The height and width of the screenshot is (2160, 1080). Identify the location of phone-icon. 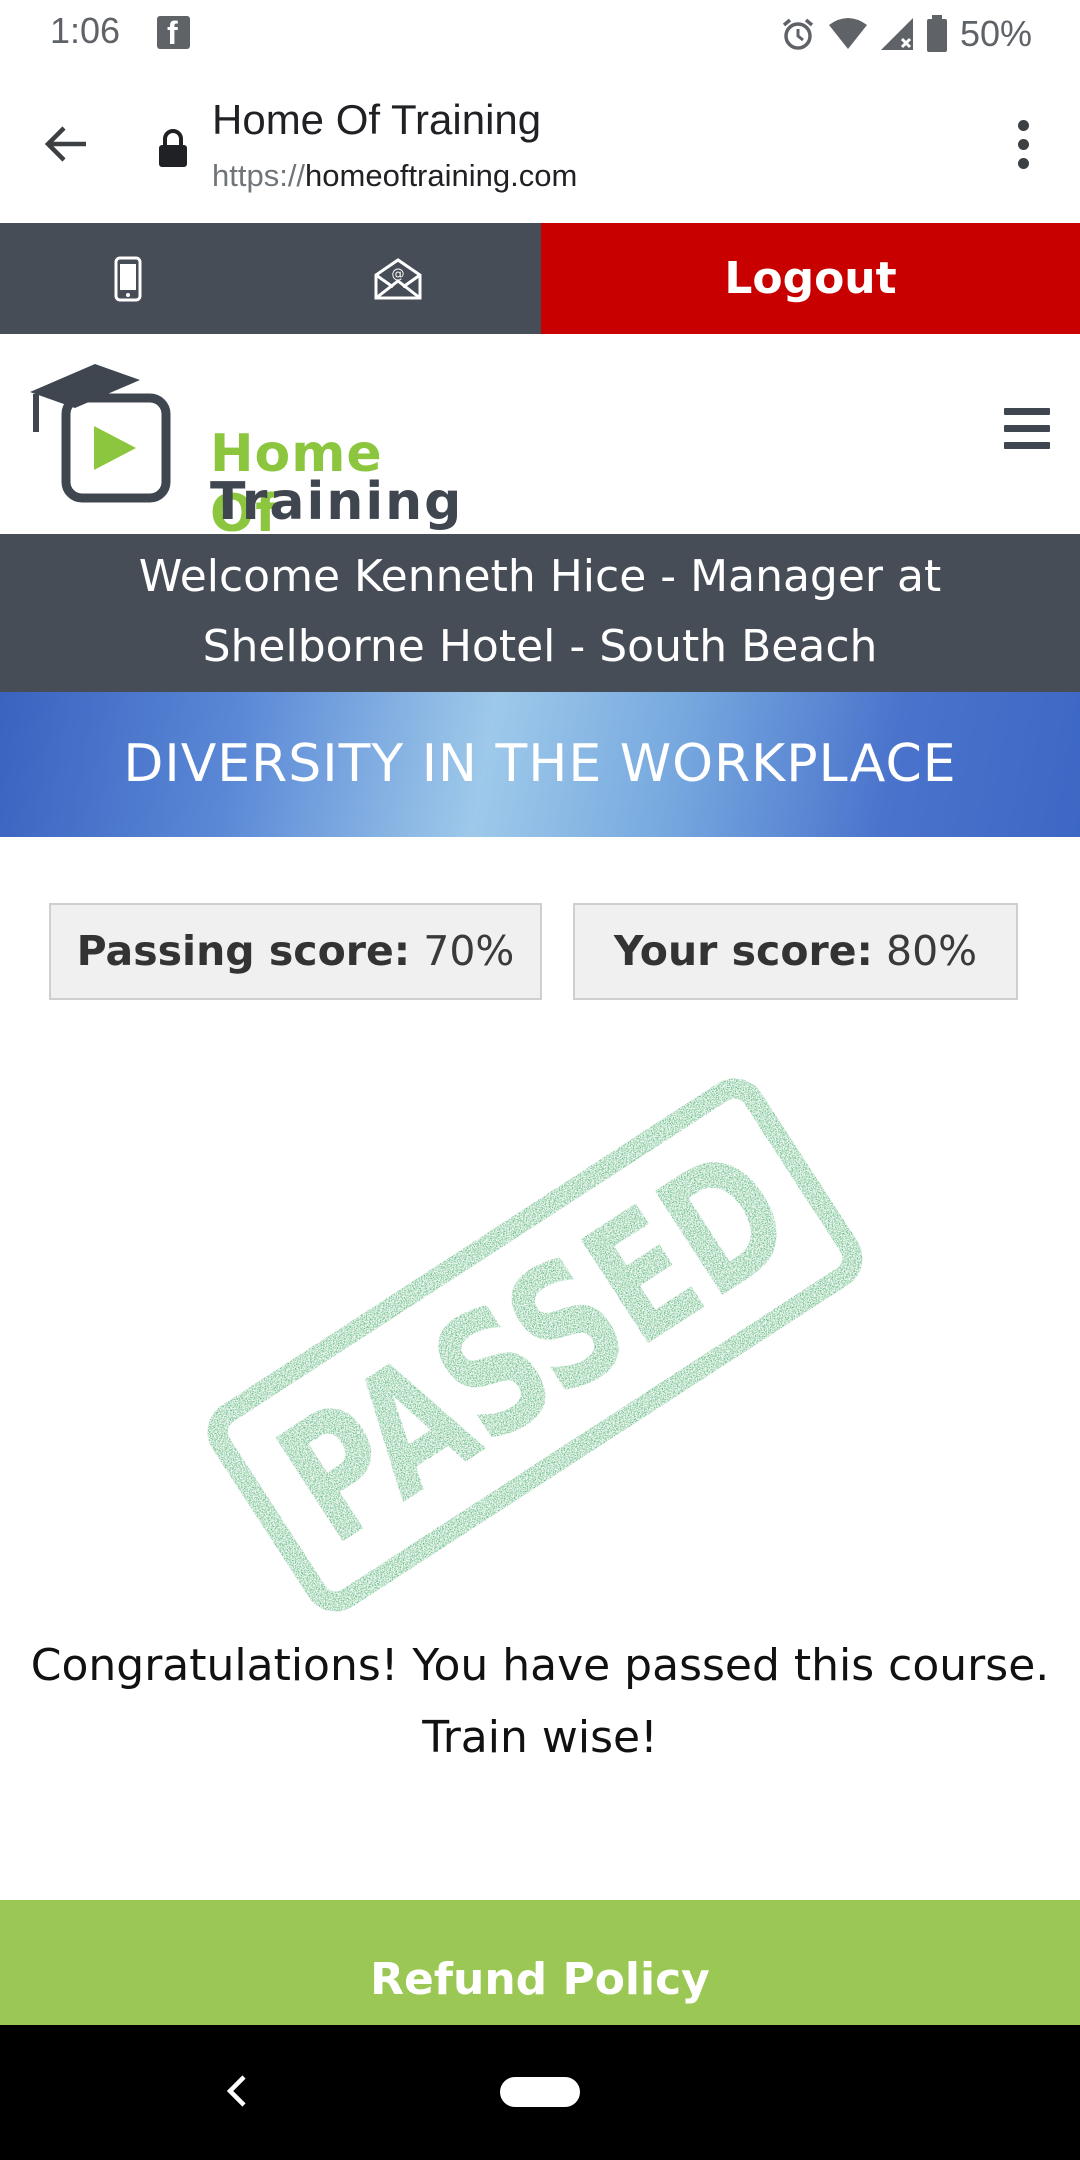
(128, 279).